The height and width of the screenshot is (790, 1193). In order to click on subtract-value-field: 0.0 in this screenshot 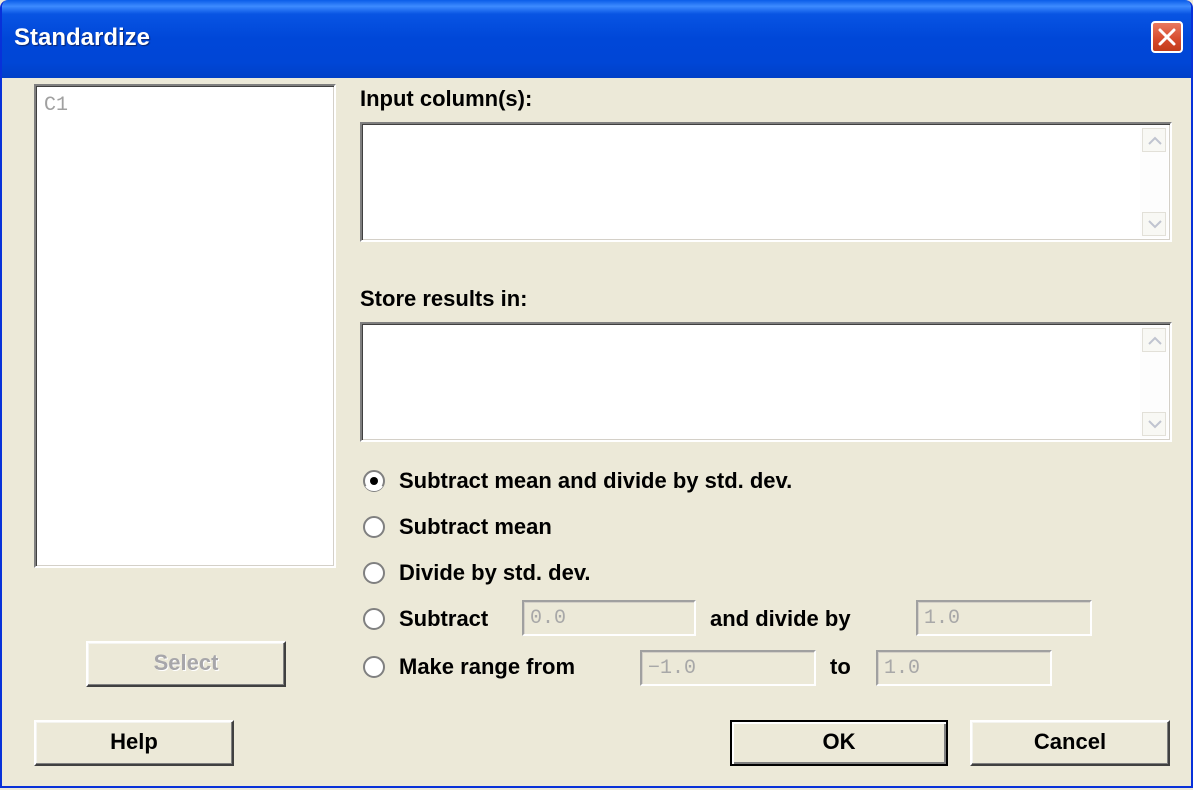, I will do `click(609, 618)`.